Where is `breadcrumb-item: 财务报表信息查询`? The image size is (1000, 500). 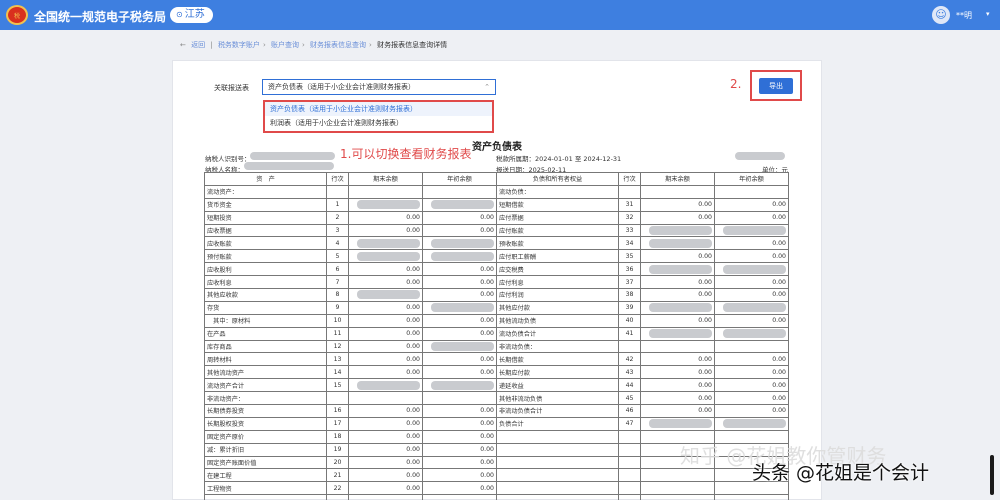
breadcrumb-item: 财务报表信息查询 is located at coordinates (338, 45).